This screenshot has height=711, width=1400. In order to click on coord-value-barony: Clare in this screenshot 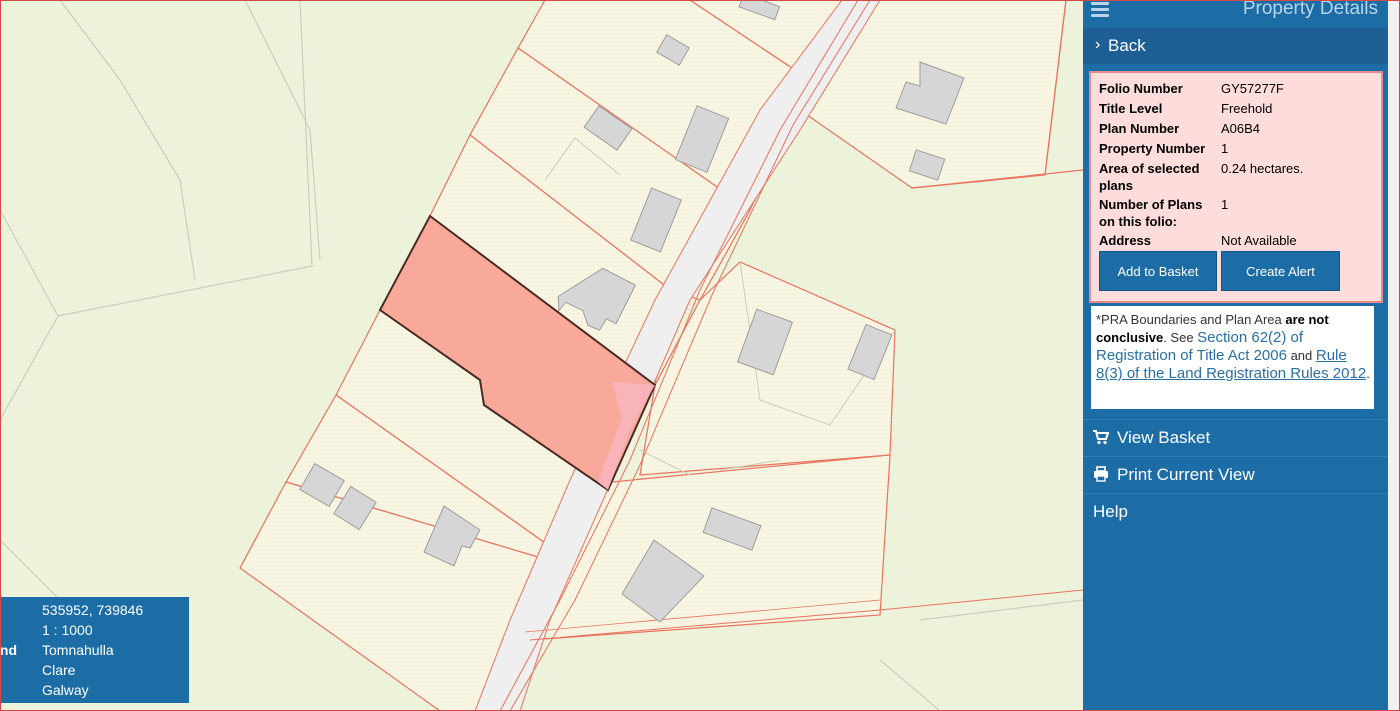, I will do `click(59, 670)`.